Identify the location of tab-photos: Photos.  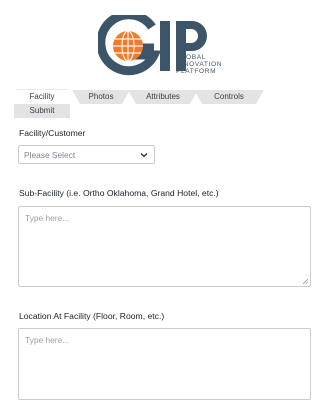
(101, 97).